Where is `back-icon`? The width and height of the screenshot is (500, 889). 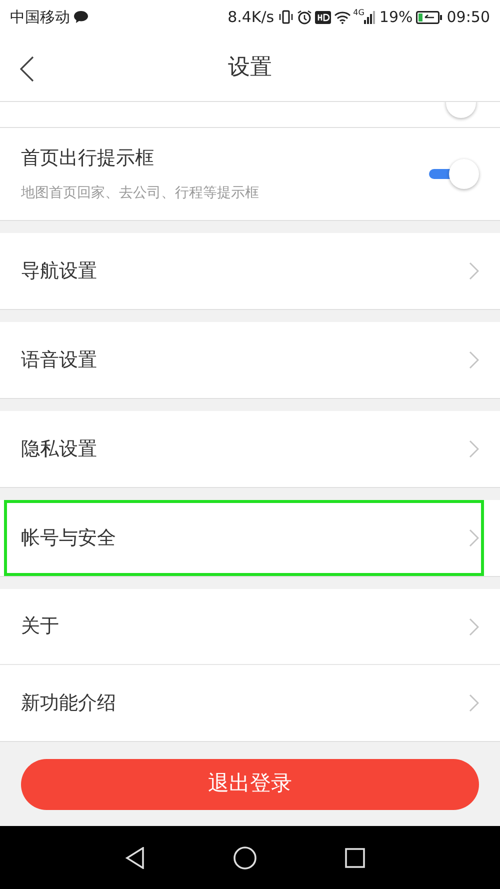 back-icon is located at coordinates (27, 69).